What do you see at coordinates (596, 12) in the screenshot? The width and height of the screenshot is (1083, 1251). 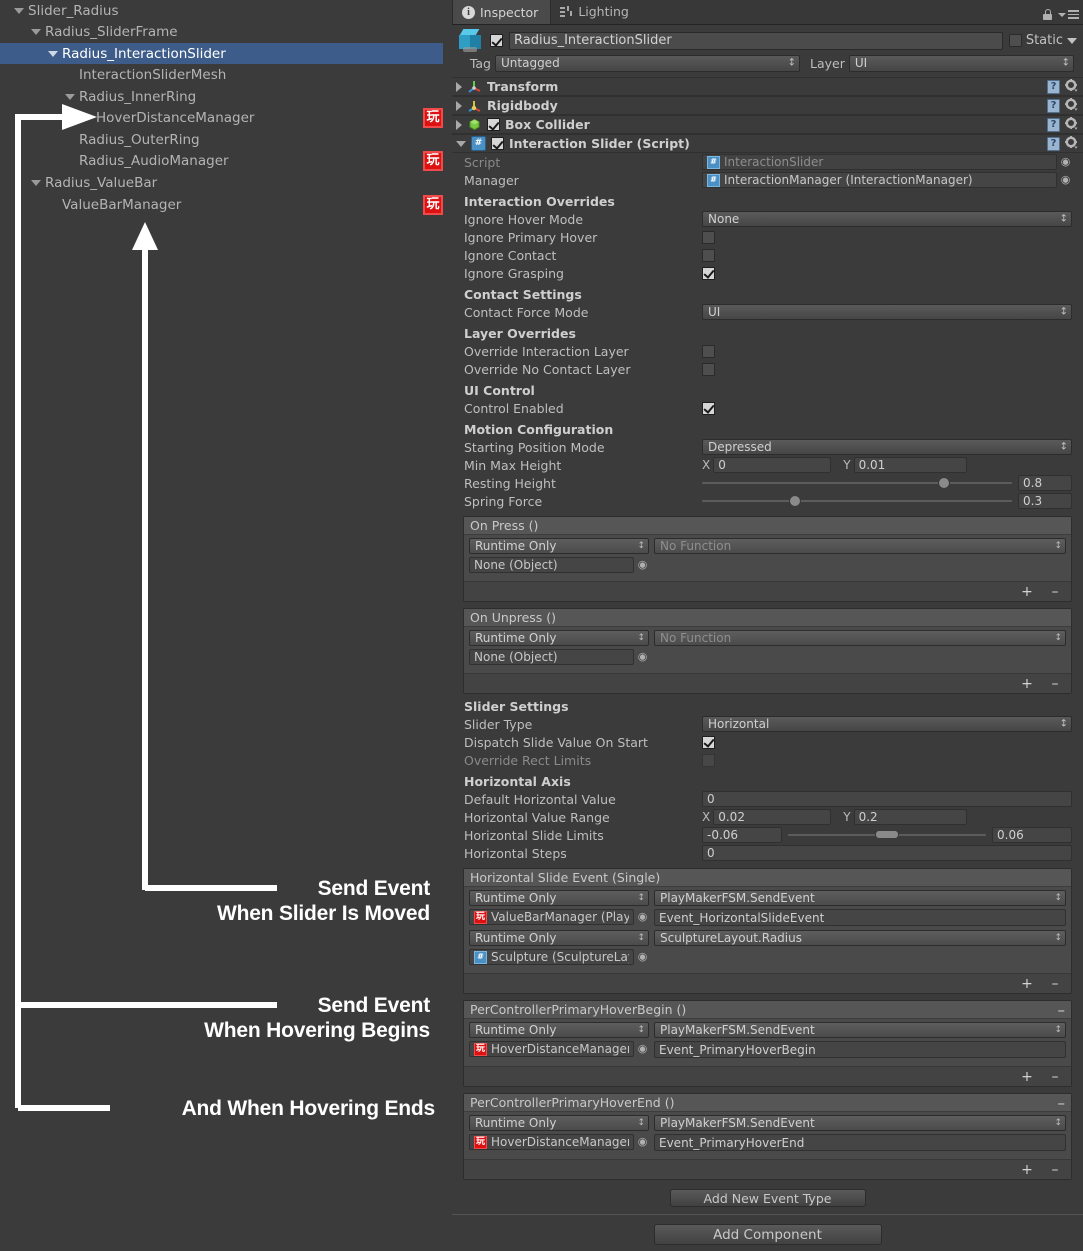 I see `tab-lighting: Lighting` at bounding box center [596, 12].